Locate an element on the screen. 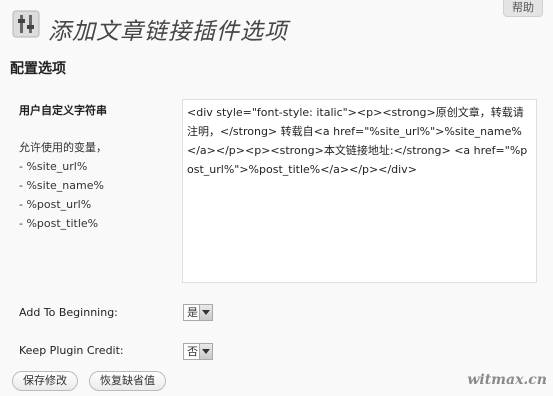 The width and height of the screenshot is (553, 396). keep-plugin-credit-label: Keep Plugin Credit: is located at coordinates (71, 350).